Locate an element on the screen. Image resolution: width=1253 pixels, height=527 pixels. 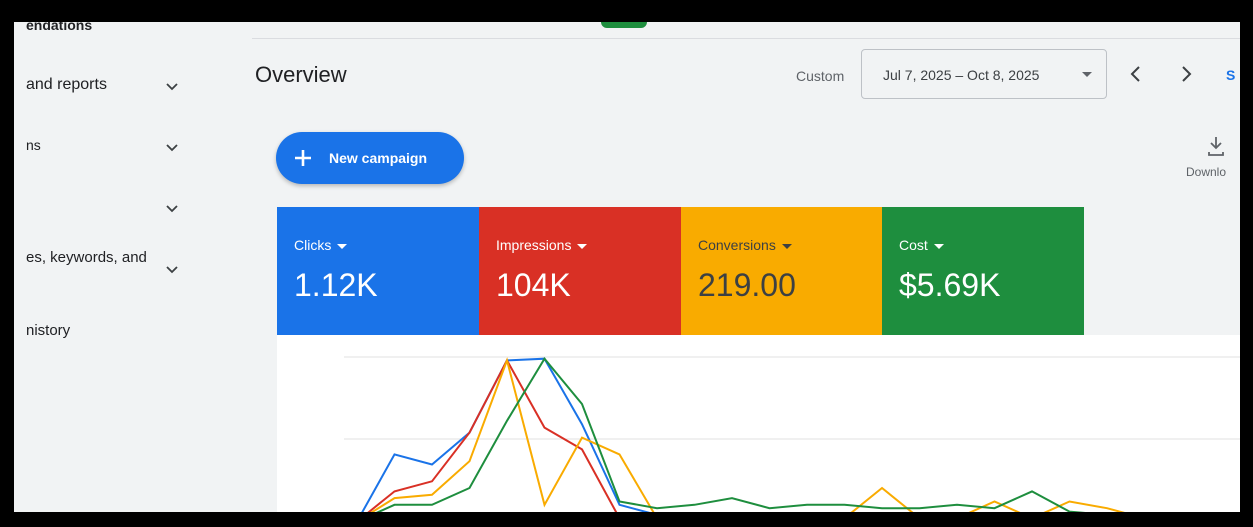
sidebar-item-label: endations is located at coordinates (59, 27).